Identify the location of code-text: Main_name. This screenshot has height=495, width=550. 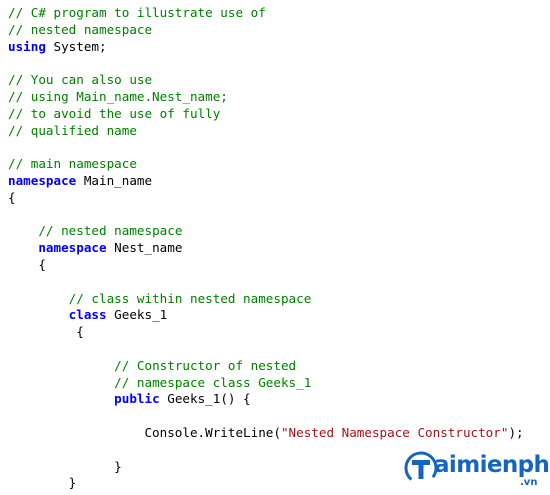
(114, 180).